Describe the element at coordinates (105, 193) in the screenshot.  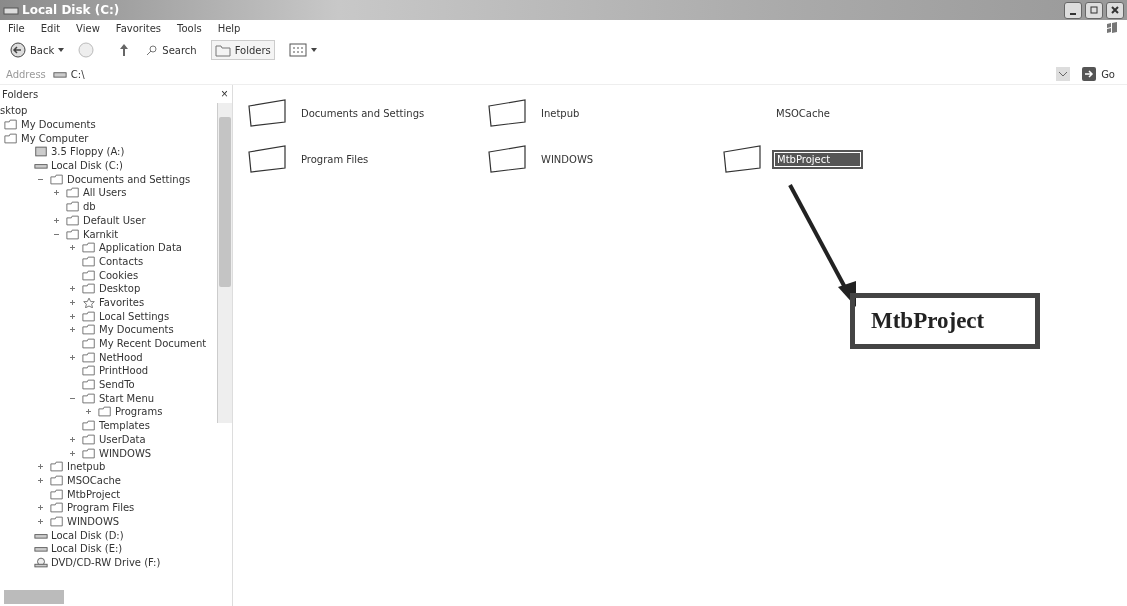
I see `tree-item: All Users` at that location.